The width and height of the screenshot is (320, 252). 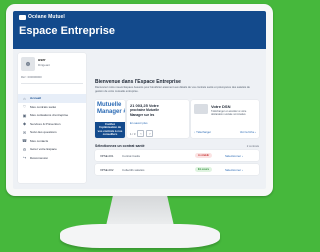 I want to click on download-label: Télécharger, so click(x=204, y=132).